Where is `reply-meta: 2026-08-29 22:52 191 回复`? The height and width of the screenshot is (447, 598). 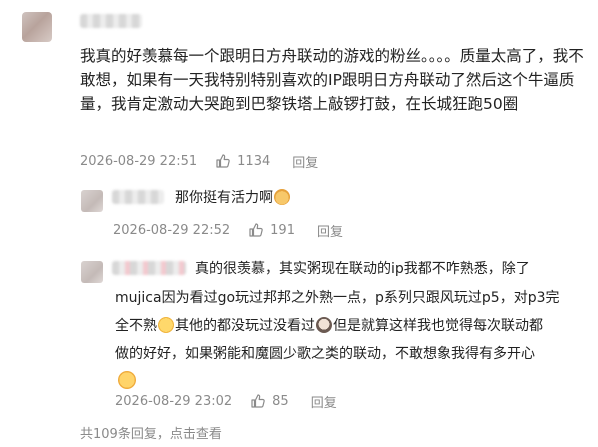
reply-meta: 2026-08-29 22:52 191 回复 is located at coordinates (228, 230).